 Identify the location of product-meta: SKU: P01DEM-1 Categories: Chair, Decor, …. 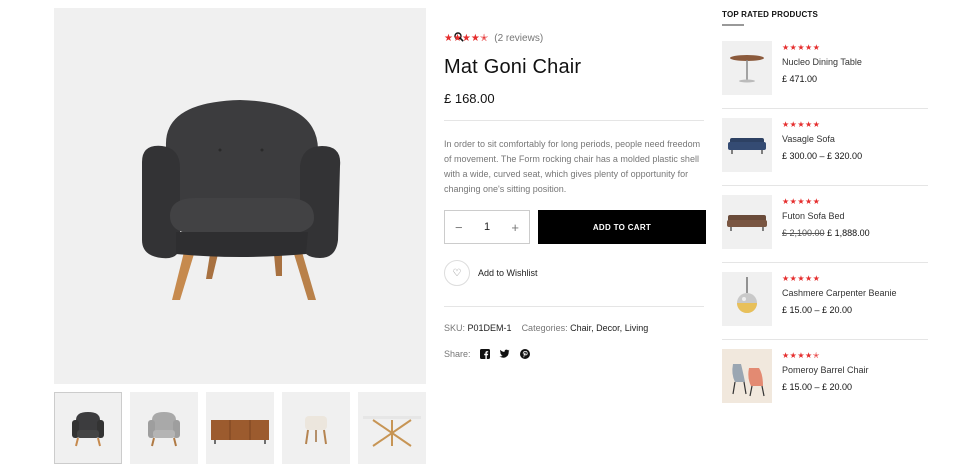
(546, 328).